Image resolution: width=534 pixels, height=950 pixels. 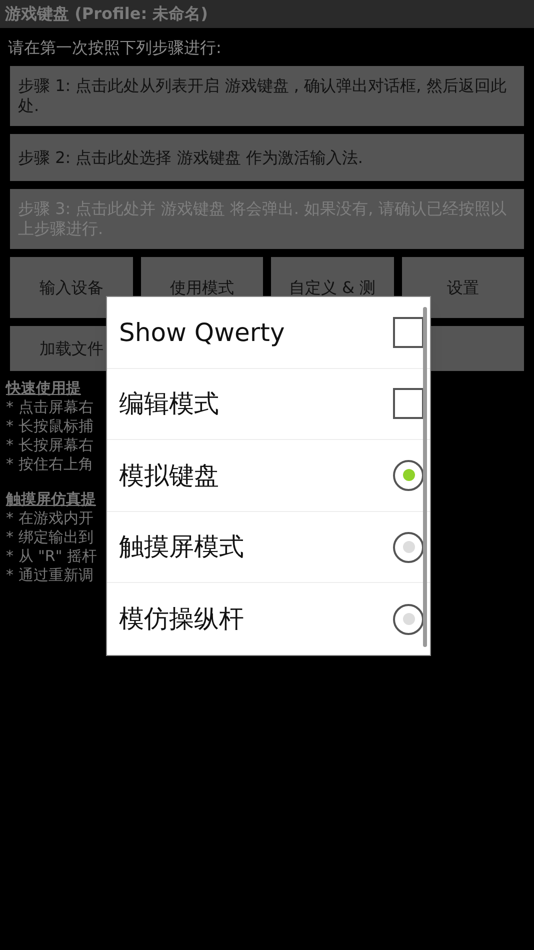 What do you see at coordinates (50, 445) in the screenshot?
I see `tip-line: * 长按屏幕右` at bounding box center [50, 445].